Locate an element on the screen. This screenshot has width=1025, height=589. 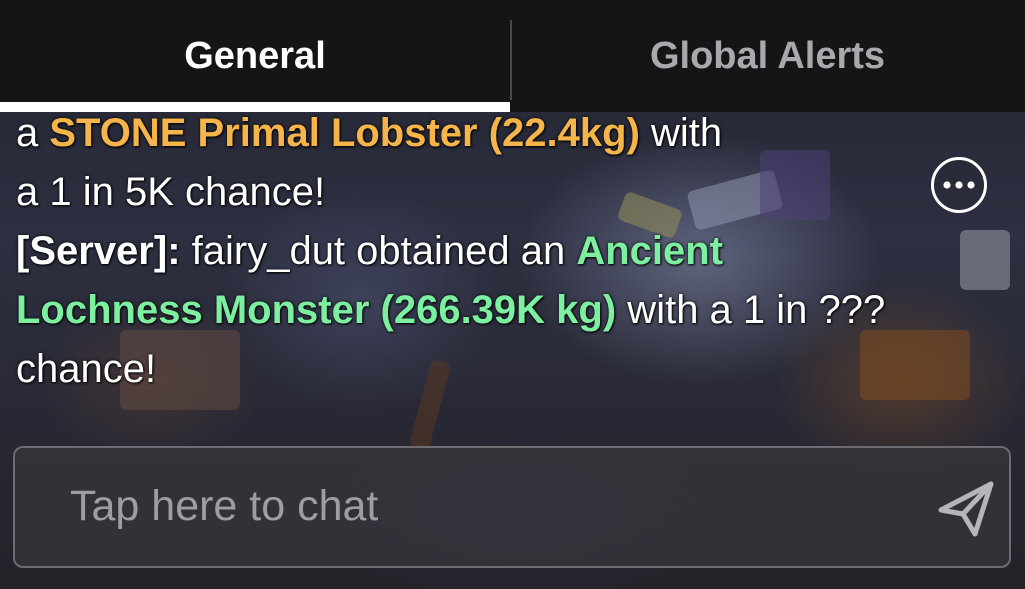
message-text: with is located at coordinates (681, 133).